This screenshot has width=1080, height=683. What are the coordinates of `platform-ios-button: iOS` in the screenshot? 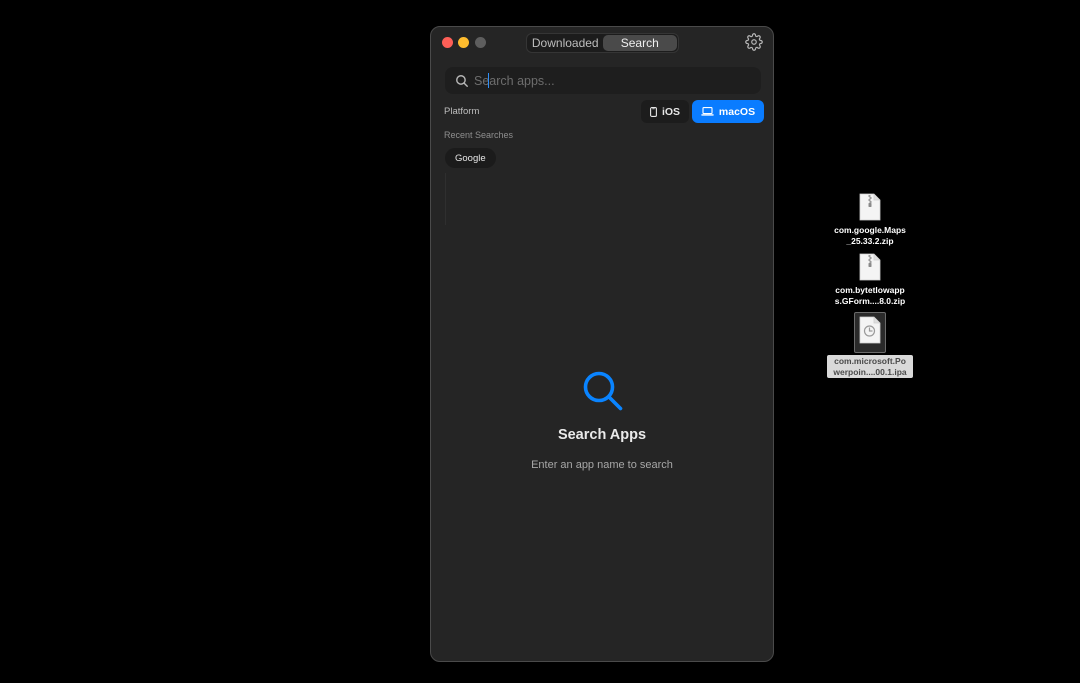 It's located at (665, 111).